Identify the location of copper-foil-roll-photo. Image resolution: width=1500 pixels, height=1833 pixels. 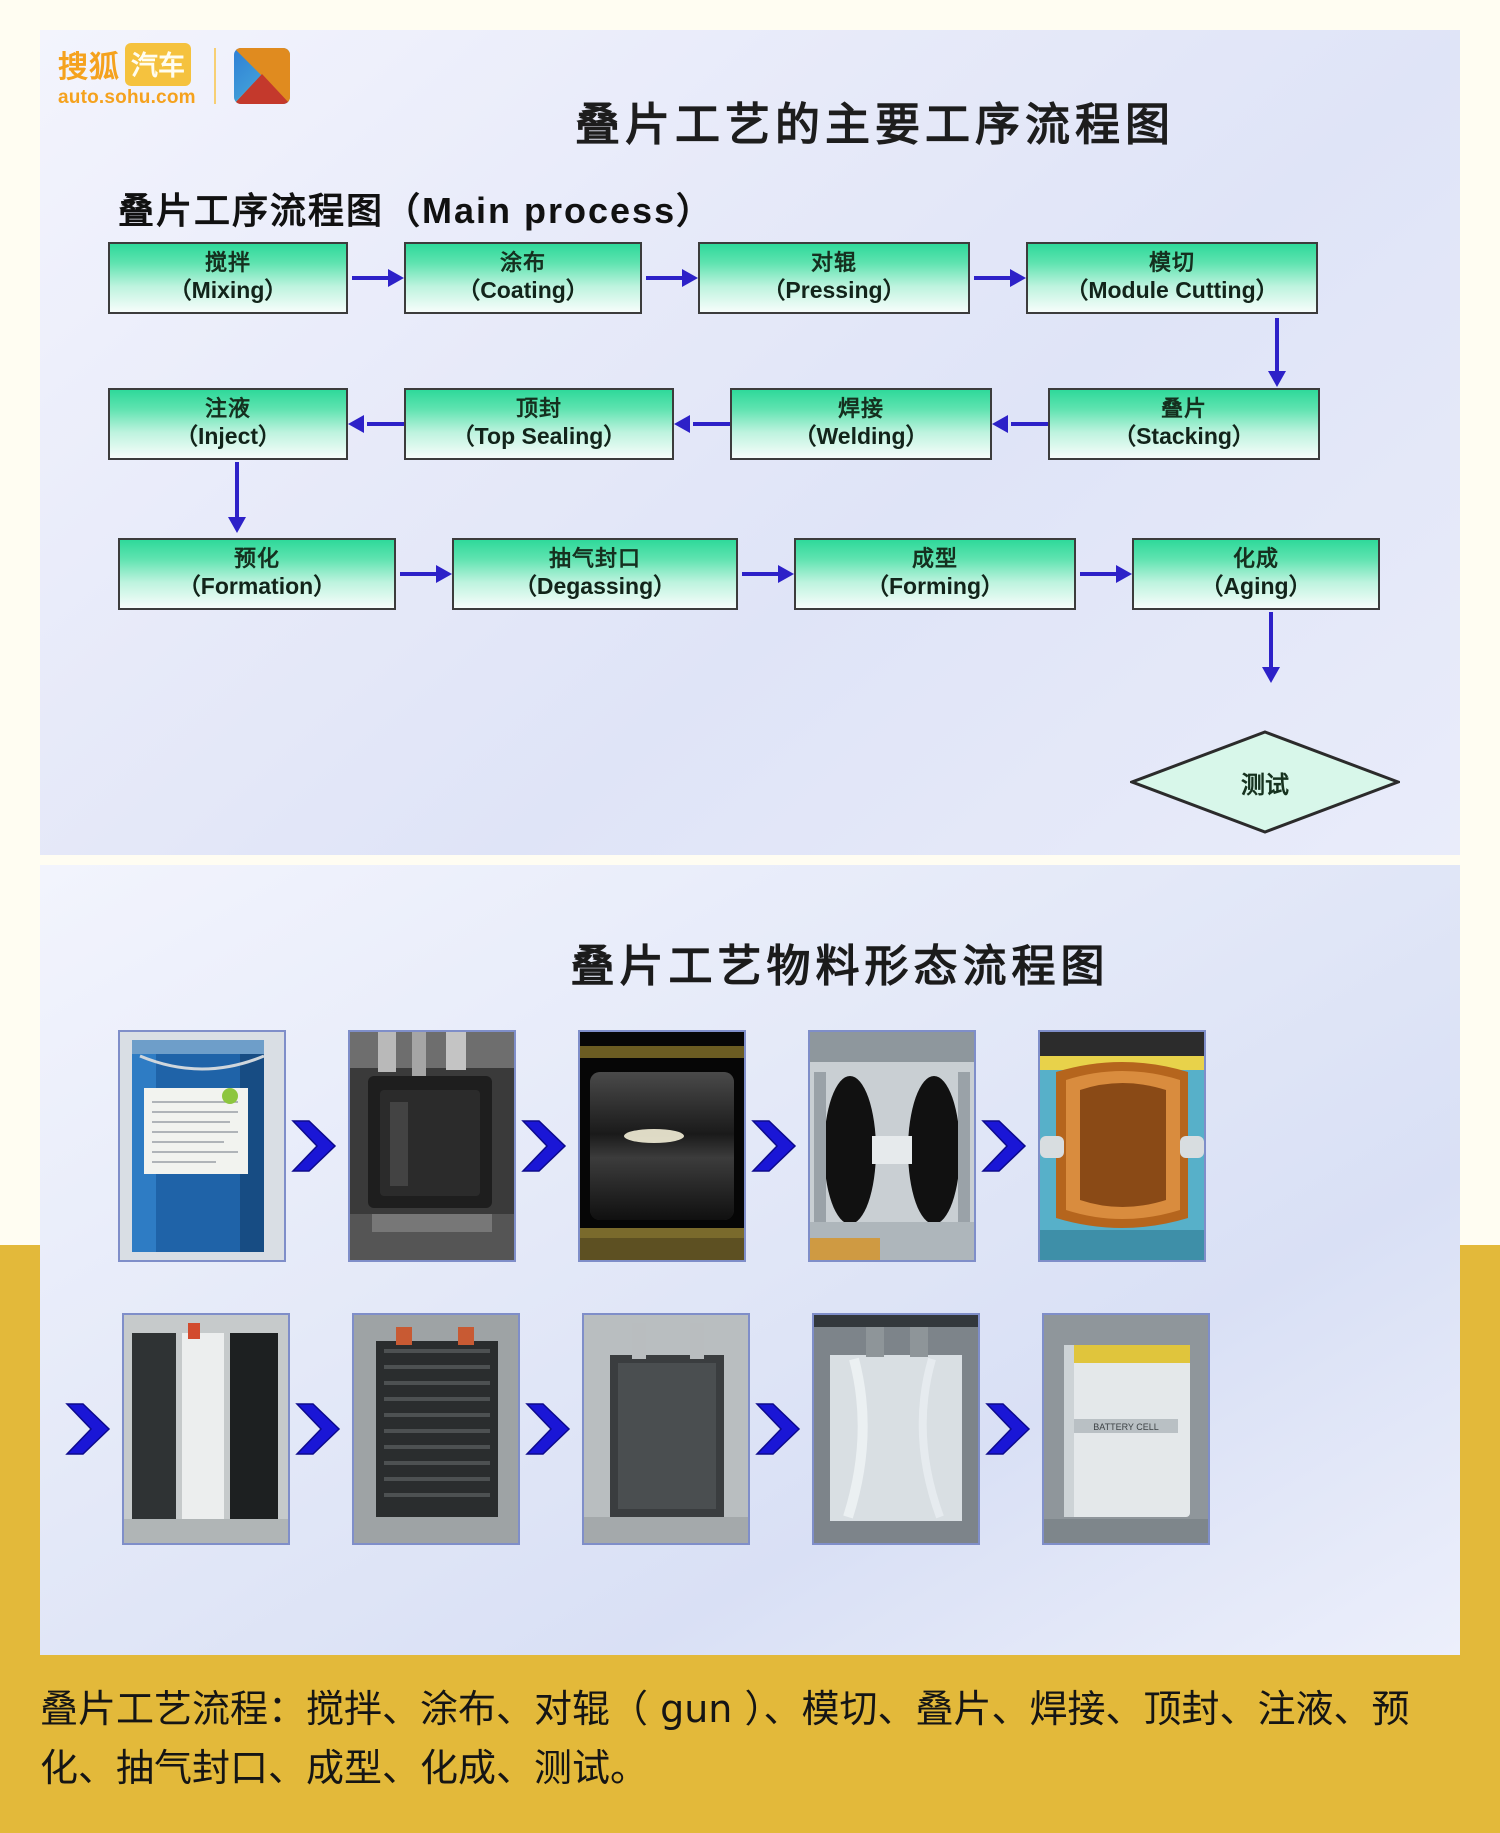
(1122, 1146).